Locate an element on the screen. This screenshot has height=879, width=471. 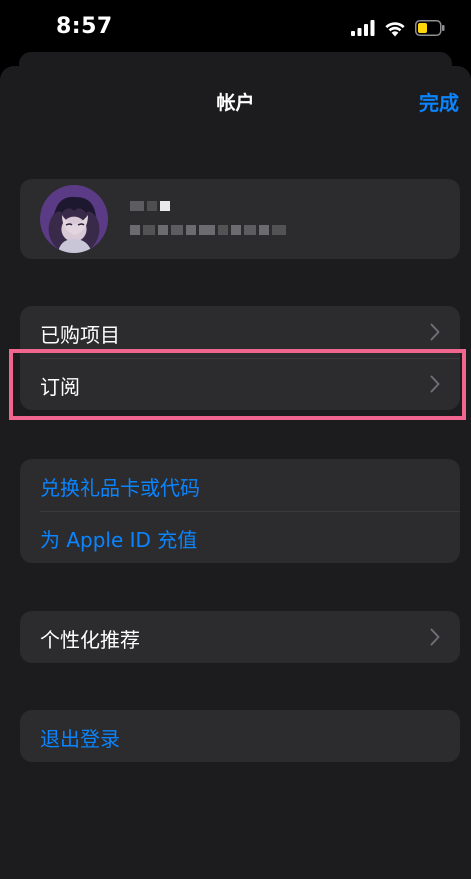
done-button: 完成 is located at coordinates (439, 101).